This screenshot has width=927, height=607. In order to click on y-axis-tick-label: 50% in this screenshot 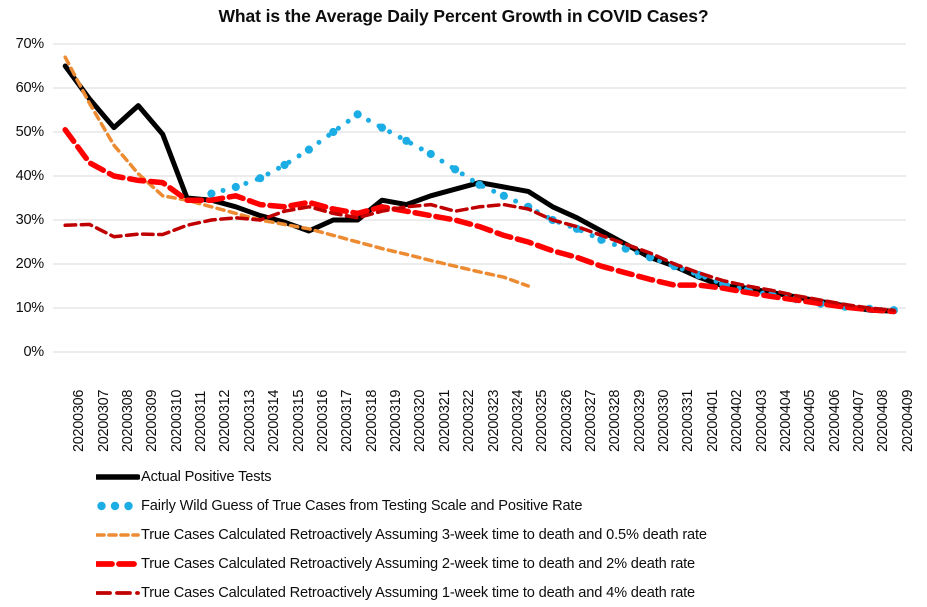, I will do `click(30, 132)`.